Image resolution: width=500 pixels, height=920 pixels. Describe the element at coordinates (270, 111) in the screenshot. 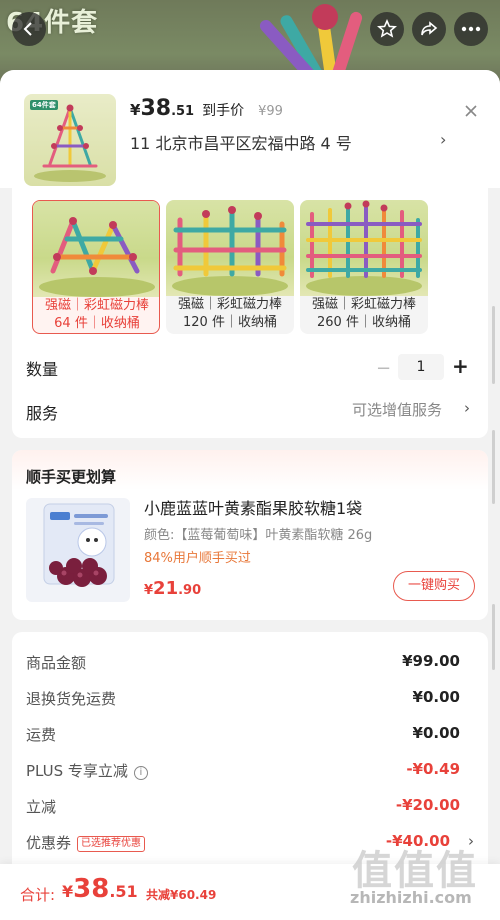

I see `original-price: ¥99` at that location.